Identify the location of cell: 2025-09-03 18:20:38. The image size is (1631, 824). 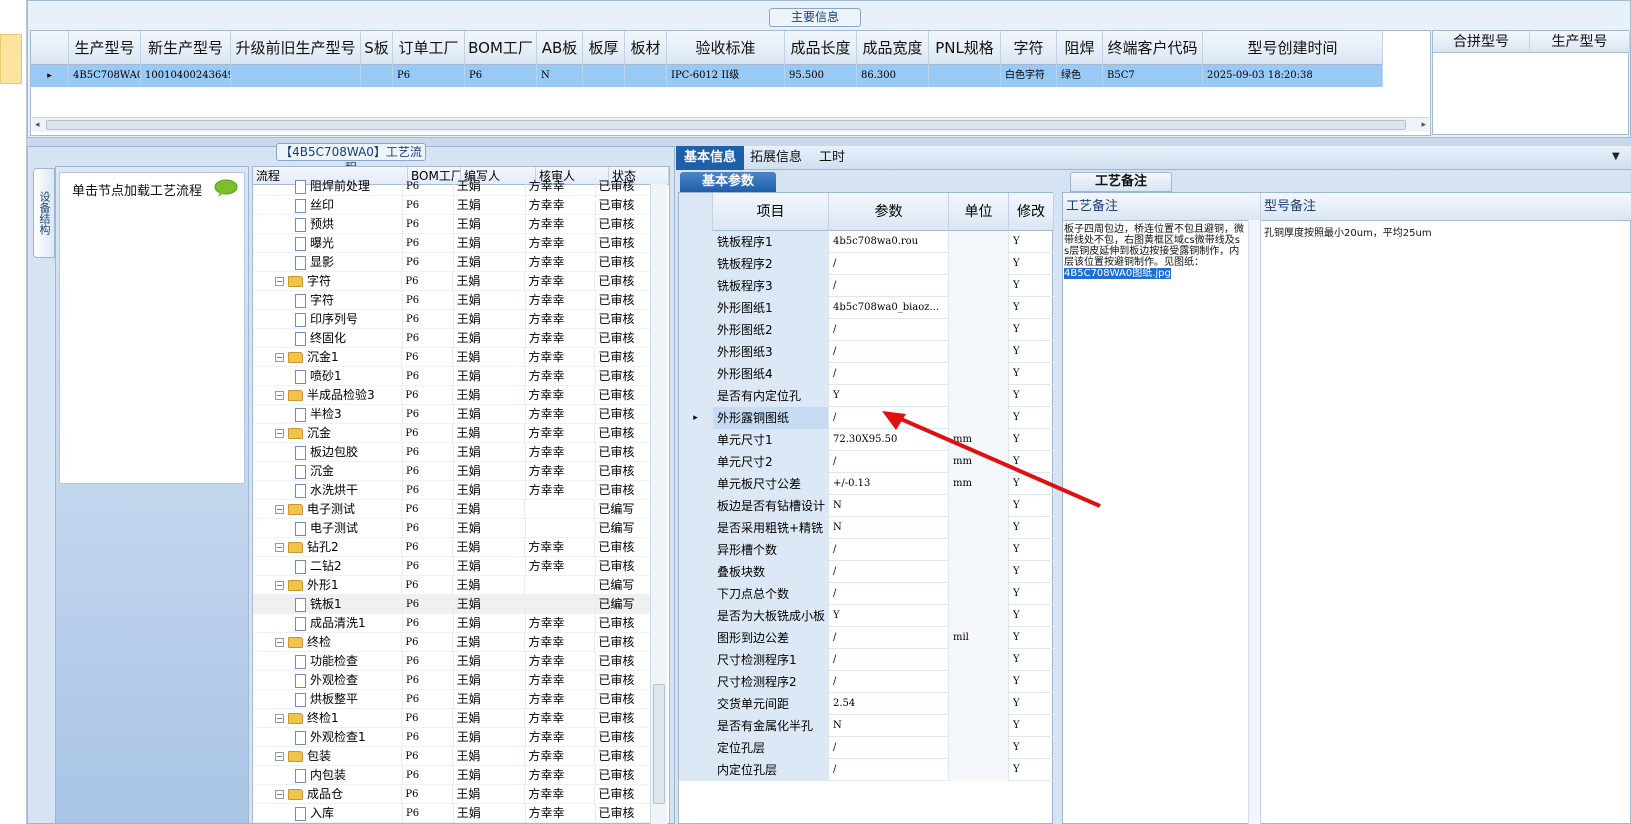
(1293, 76).